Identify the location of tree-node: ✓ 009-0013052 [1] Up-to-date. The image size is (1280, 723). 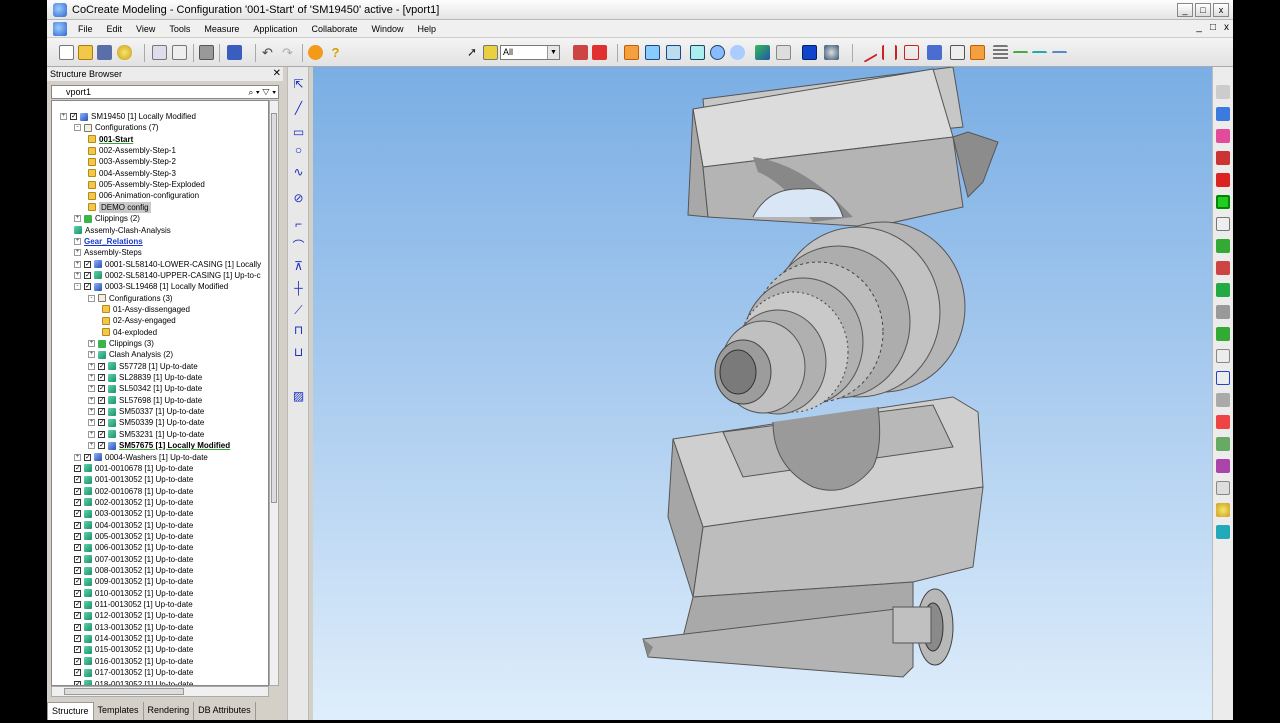
(133, 581).